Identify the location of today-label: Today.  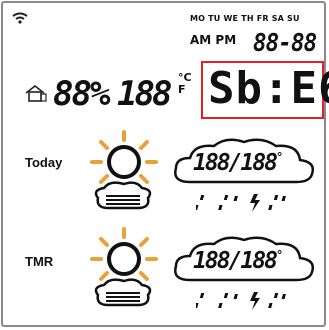
(44, 162).